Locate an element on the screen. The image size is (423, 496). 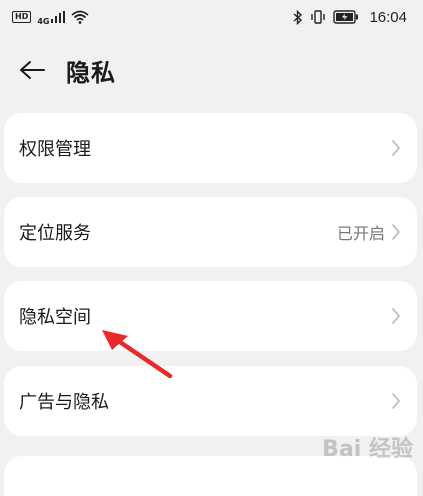
item-right: 已开启 is located at coordinates (369, 232).